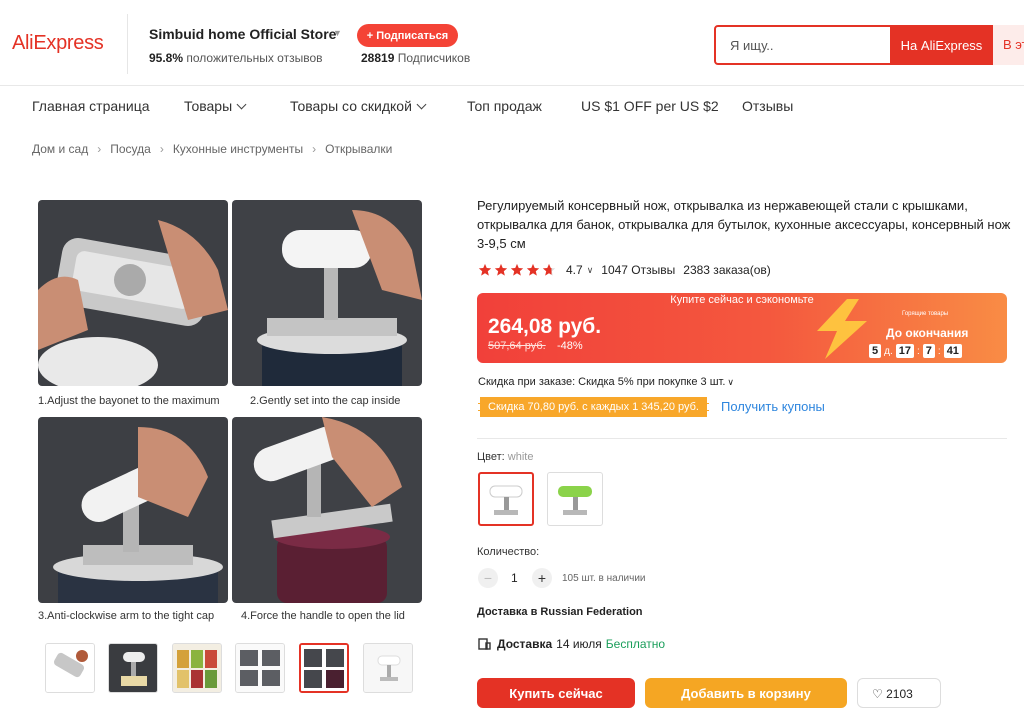 This screenshot has width=1024, height=708. I want to click on promo-banner: Купите сейчас и сэкономьте, so click(742, 300).